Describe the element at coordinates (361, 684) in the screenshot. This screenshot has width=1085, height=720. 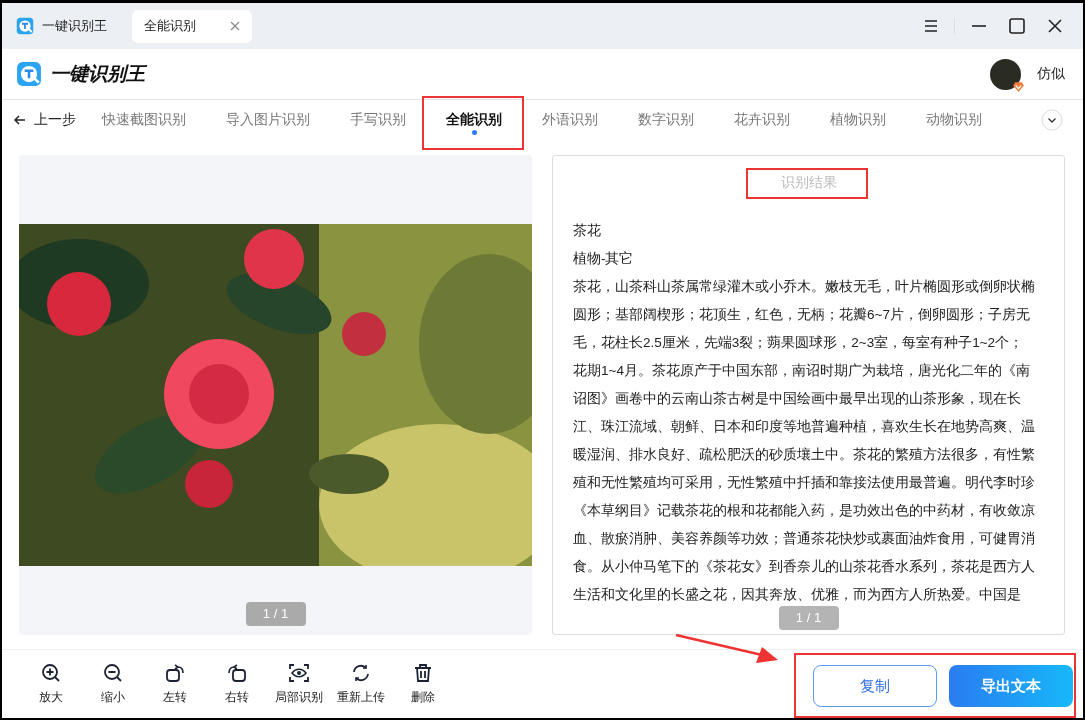
I see `toolbar-button: 重新上传` at that location.